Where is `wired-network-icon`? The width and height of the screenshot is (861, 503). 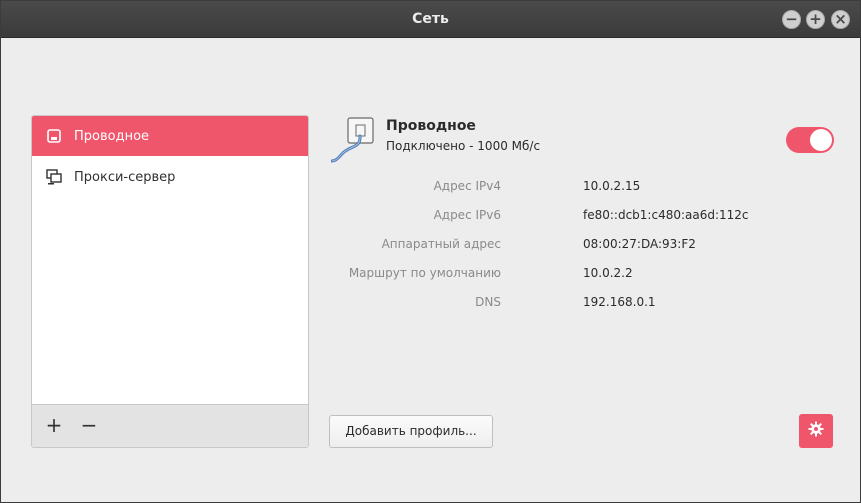 wired-network-icon is located at coordinates (54, 136).